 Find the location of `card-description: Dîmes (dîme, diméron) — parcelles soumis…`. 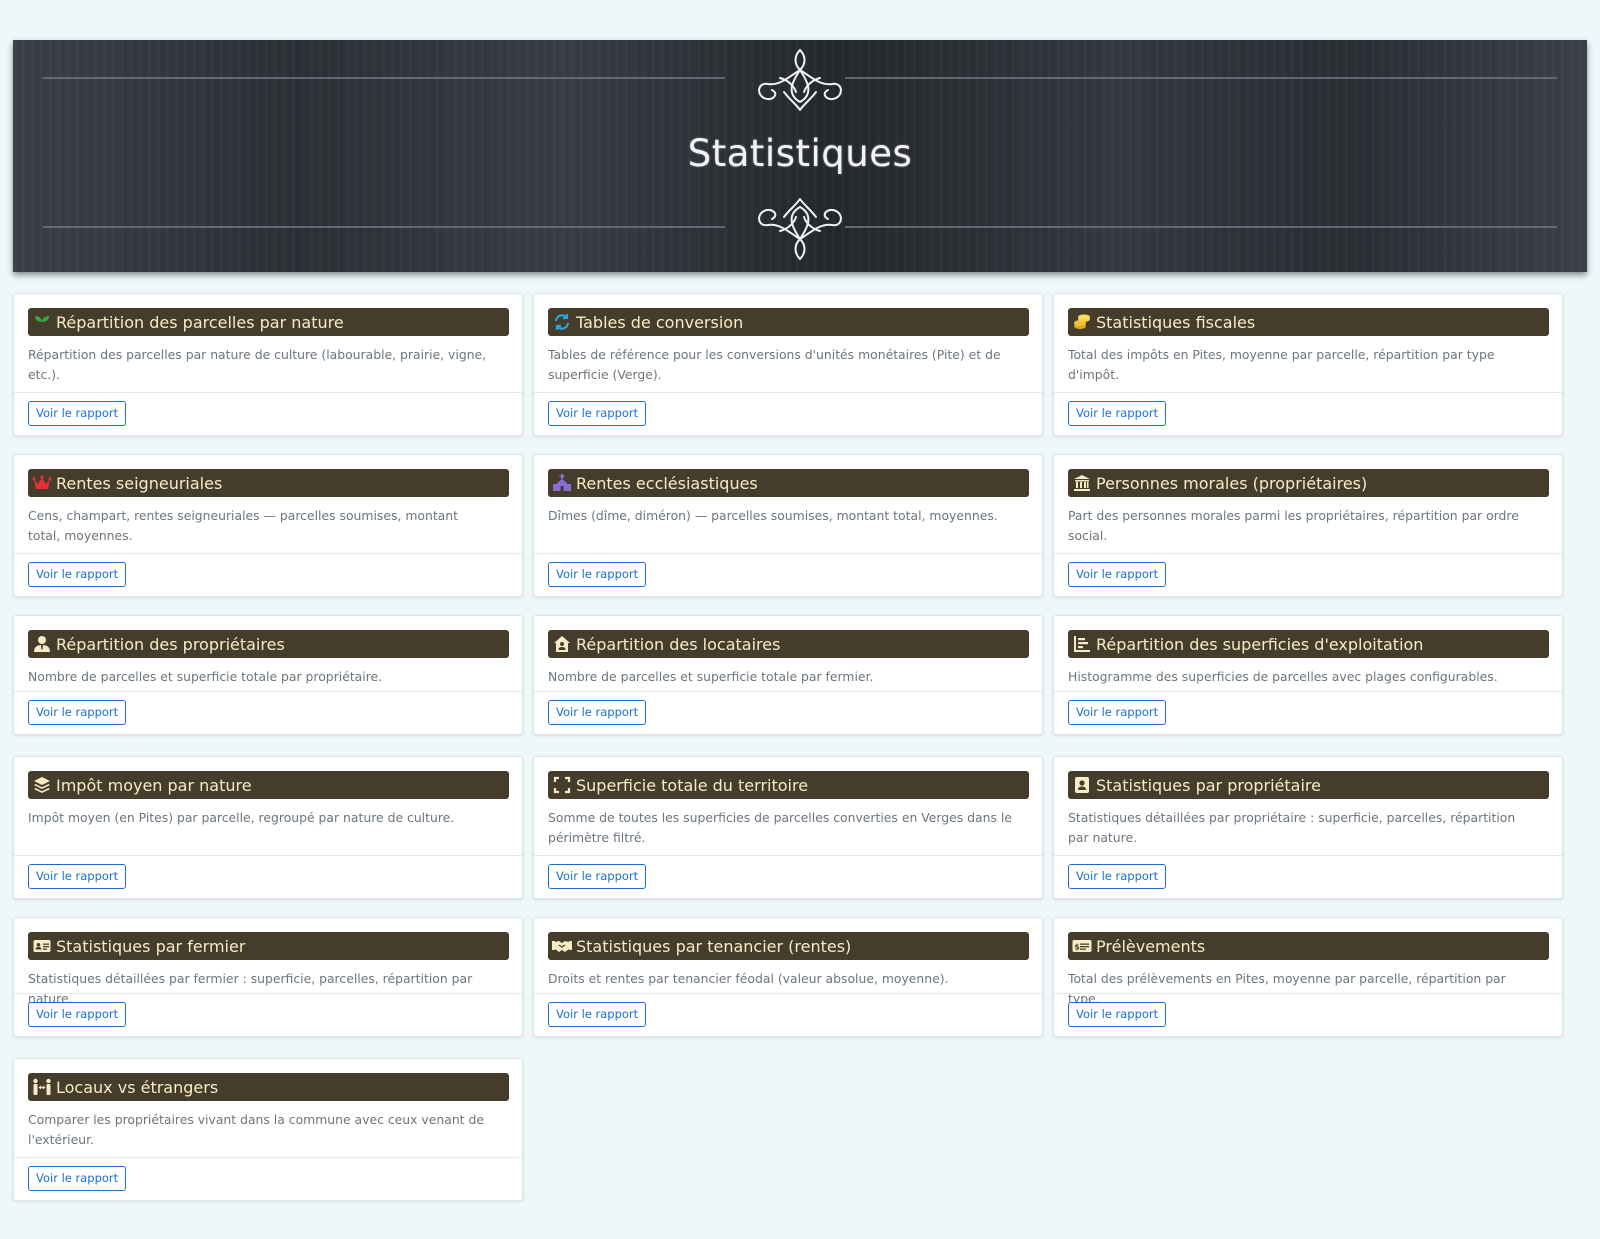

card-description: Dîmes (dîme, diméron) — parcelles soumis… is located at coordinates (773, 515).